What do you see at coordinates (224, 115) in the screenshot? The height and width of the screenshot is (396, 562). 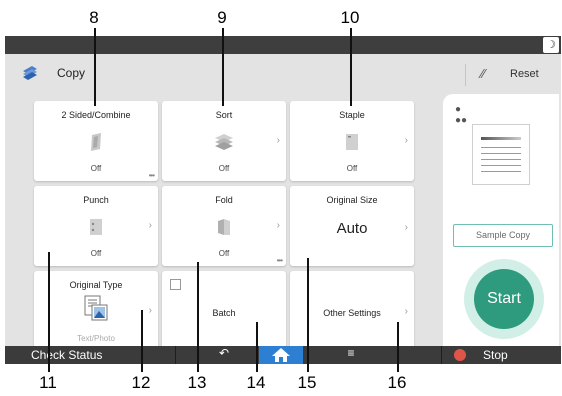 I see `sort-label: Sort` at bounding box center [224, 115].